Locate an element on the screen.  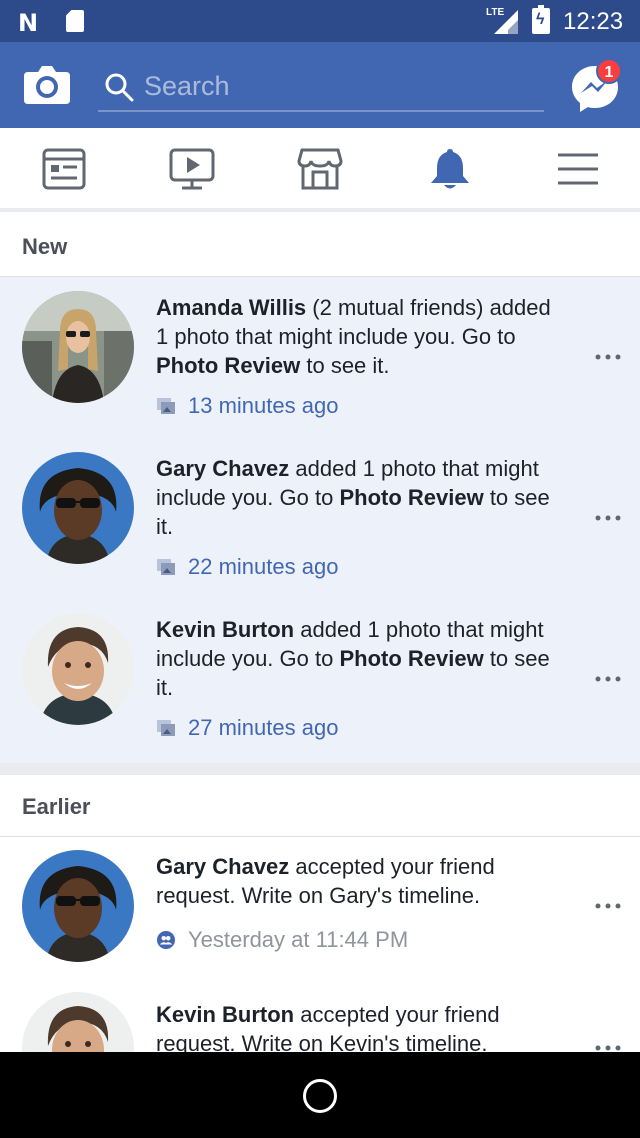
top-bar: 1 is located at coordinates (320, 85).